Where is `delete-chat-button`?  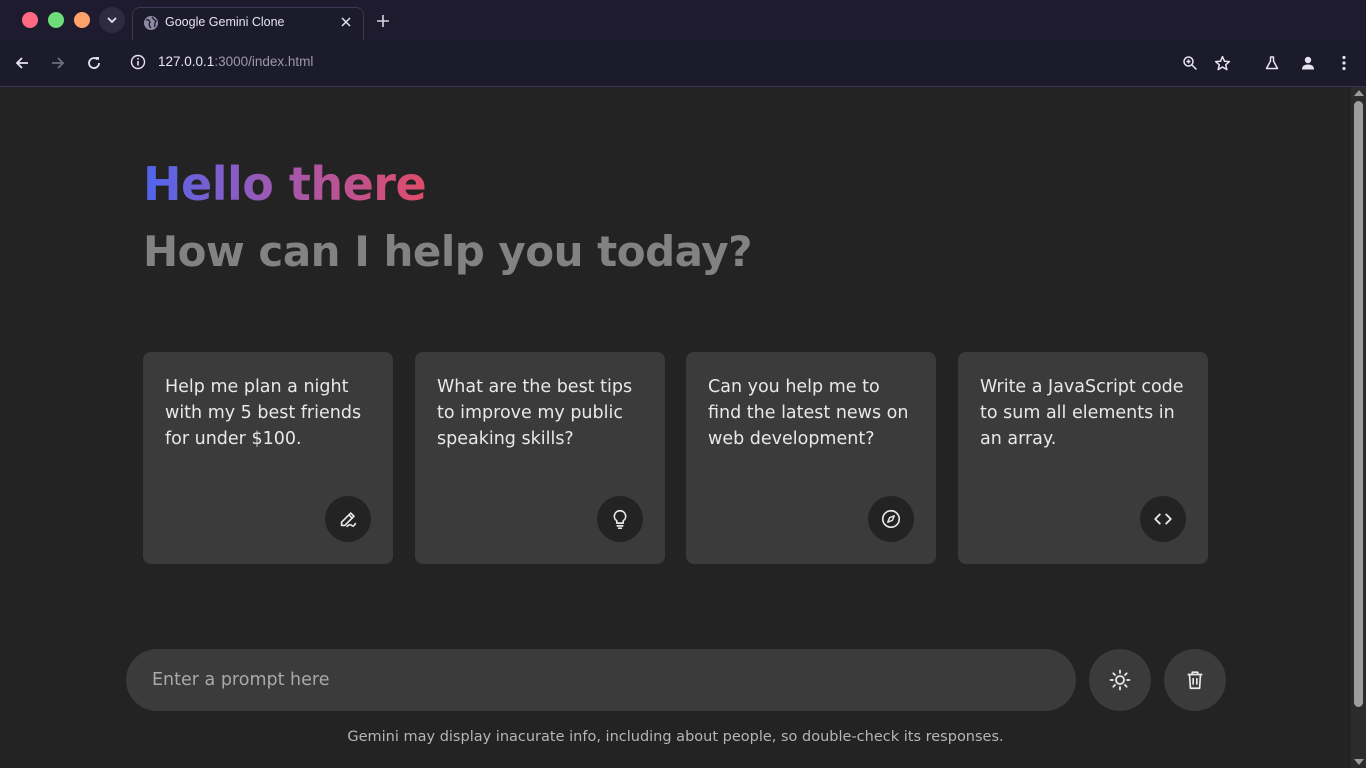
delete-chat-button is located at coordinates (1195, 680).